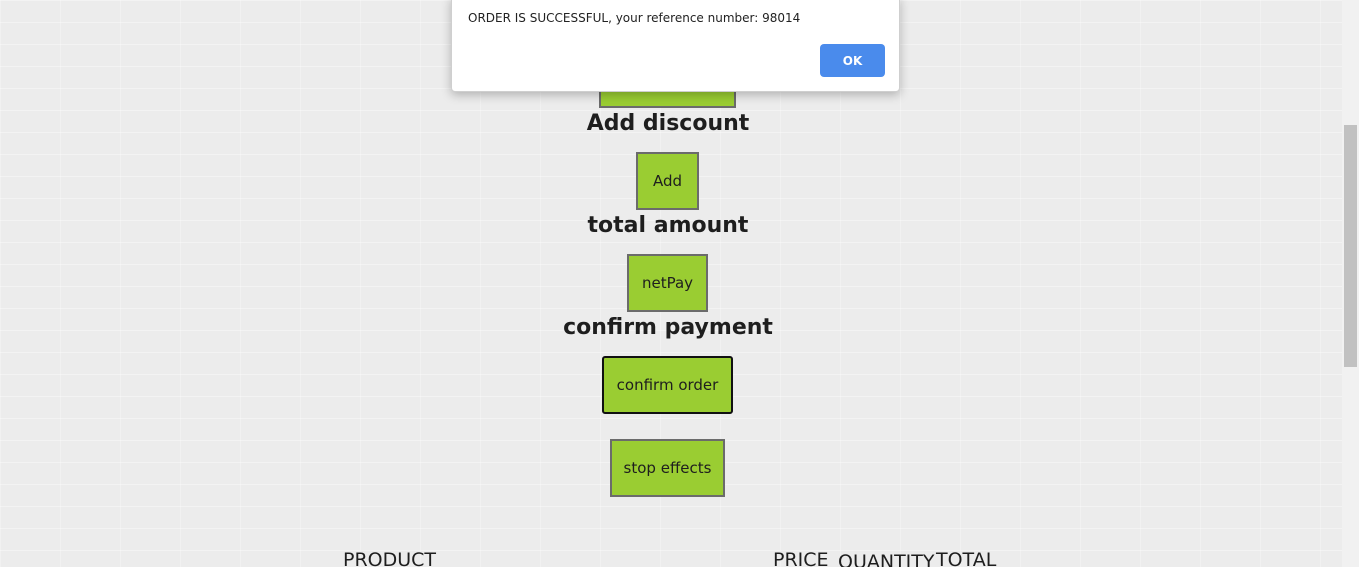 Image resolution: width=1359 pixels, height=567 pixels. What do you see at coordinates (668, 123) in the screenshot?
I see `add-discount-heading: Add discount` at bounding box center [668, 123].